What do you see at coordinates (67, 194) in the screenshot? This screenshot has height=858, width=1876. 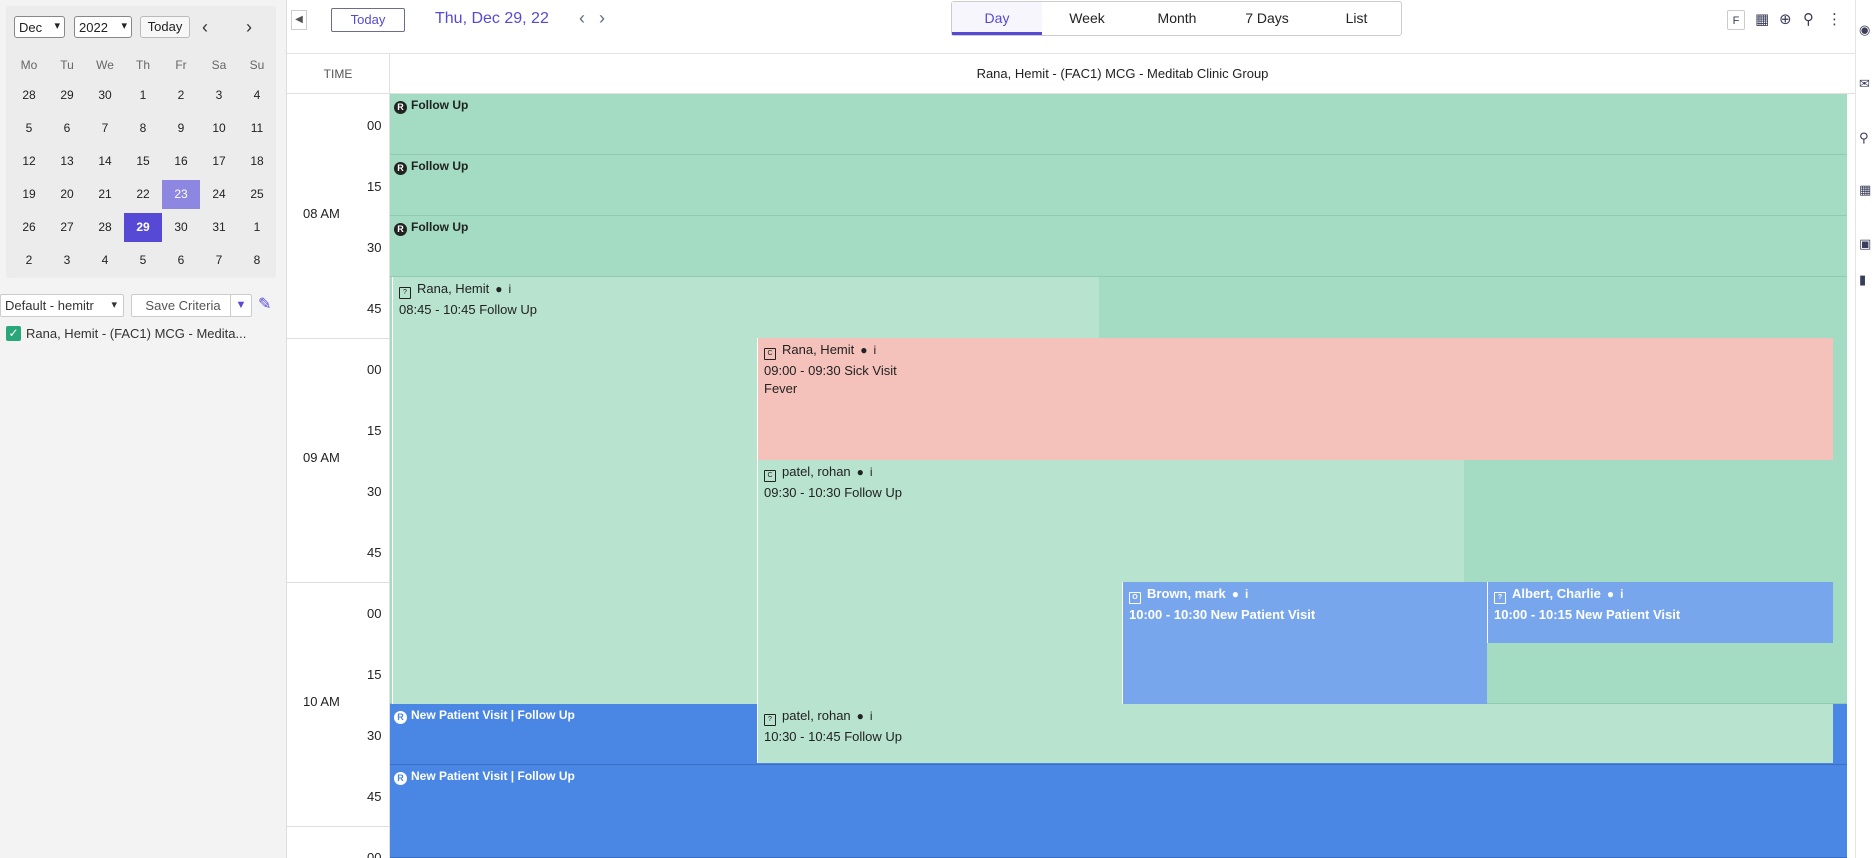 I see `calendar-day: 20` at bounding box center [67, 194].